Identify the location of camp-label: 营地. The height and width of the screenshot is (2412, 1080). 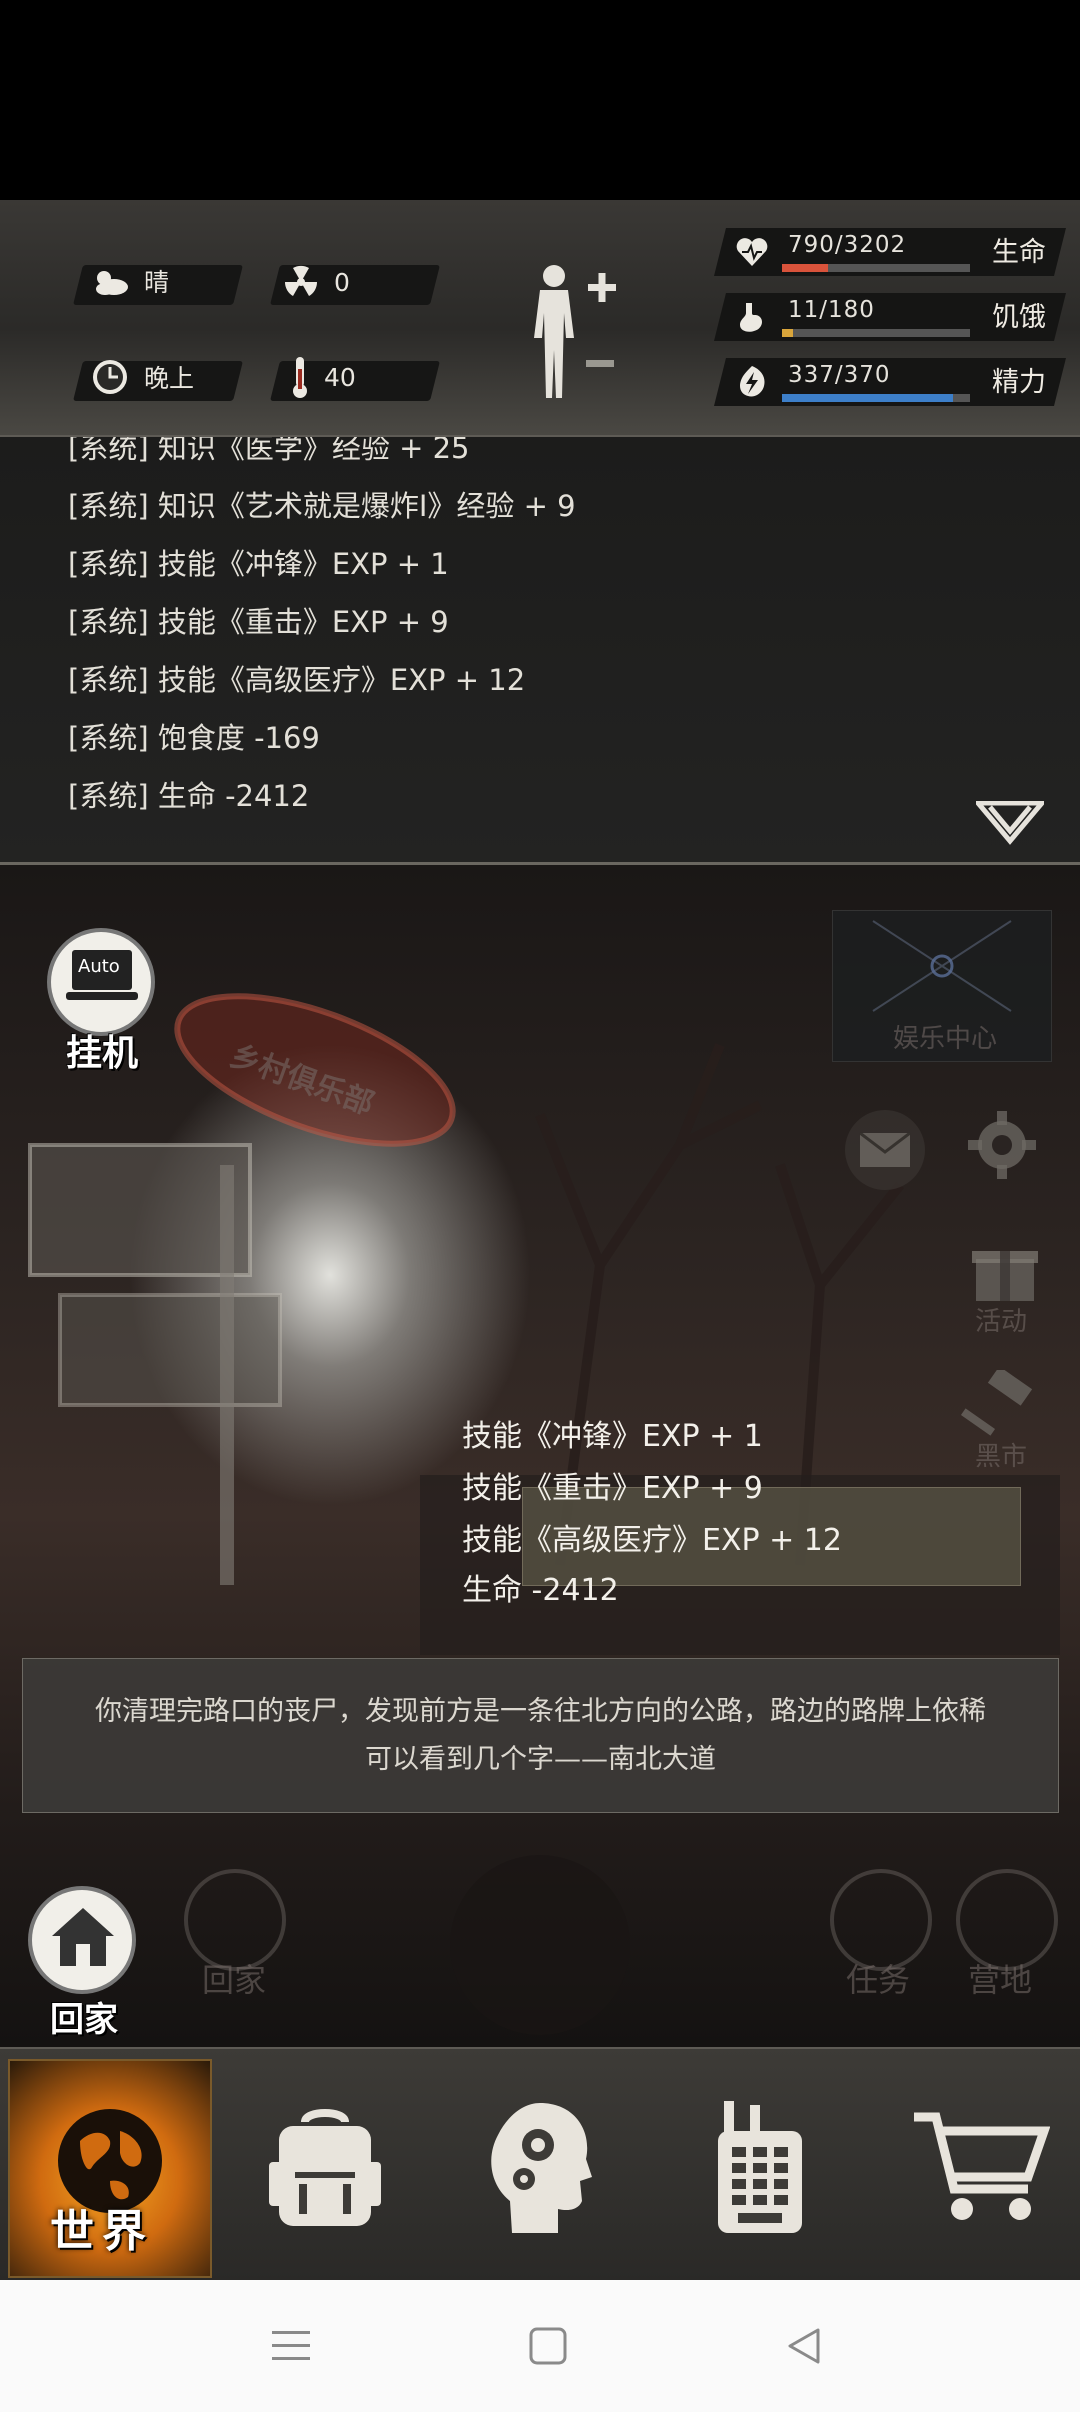
(1000, 1980).